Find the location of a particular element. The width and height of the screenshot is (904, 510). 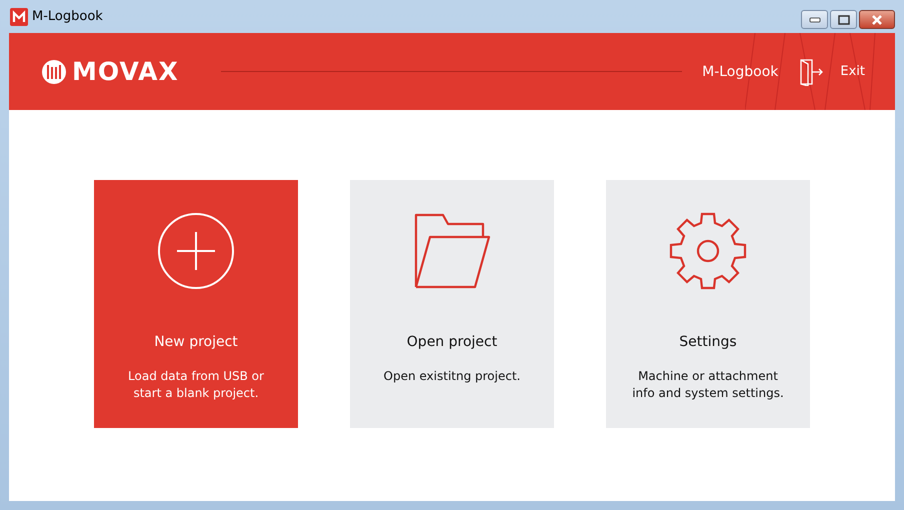

settings-icon is located at coordinates (708, 251).